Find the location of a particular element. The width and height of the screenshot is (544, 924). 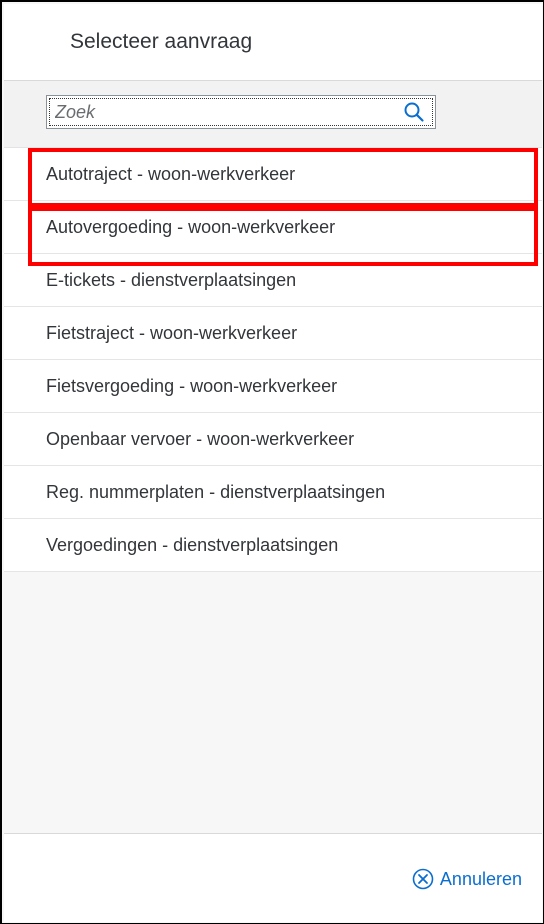

list-item-label: Fietstraject - woon-werkverkeer is located at coordinates (172, 333).